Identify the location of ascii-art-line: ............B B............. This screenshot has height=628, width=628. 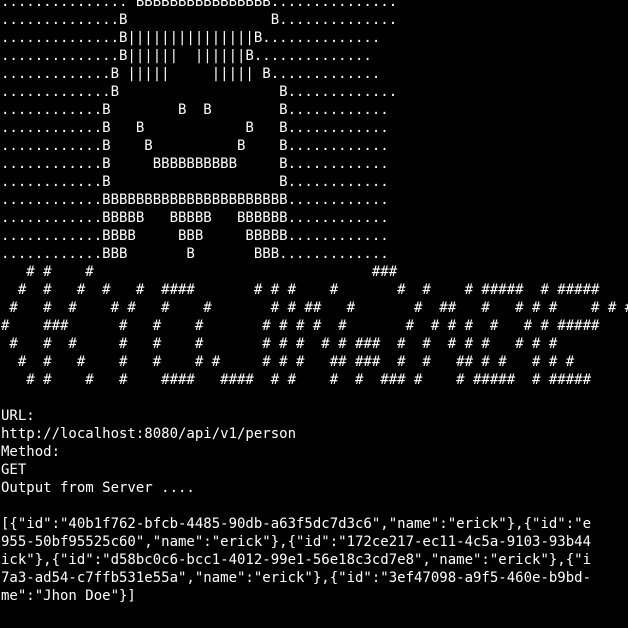
(195, 182).